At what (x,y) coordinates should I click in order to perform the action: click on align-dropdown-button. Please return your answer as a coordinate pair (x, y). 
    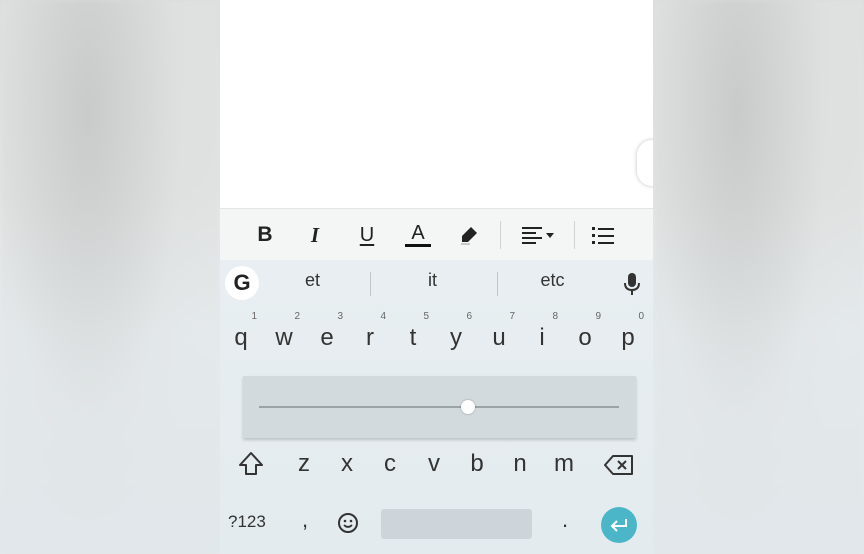
    Looking at the image, I should click on (538, 235).